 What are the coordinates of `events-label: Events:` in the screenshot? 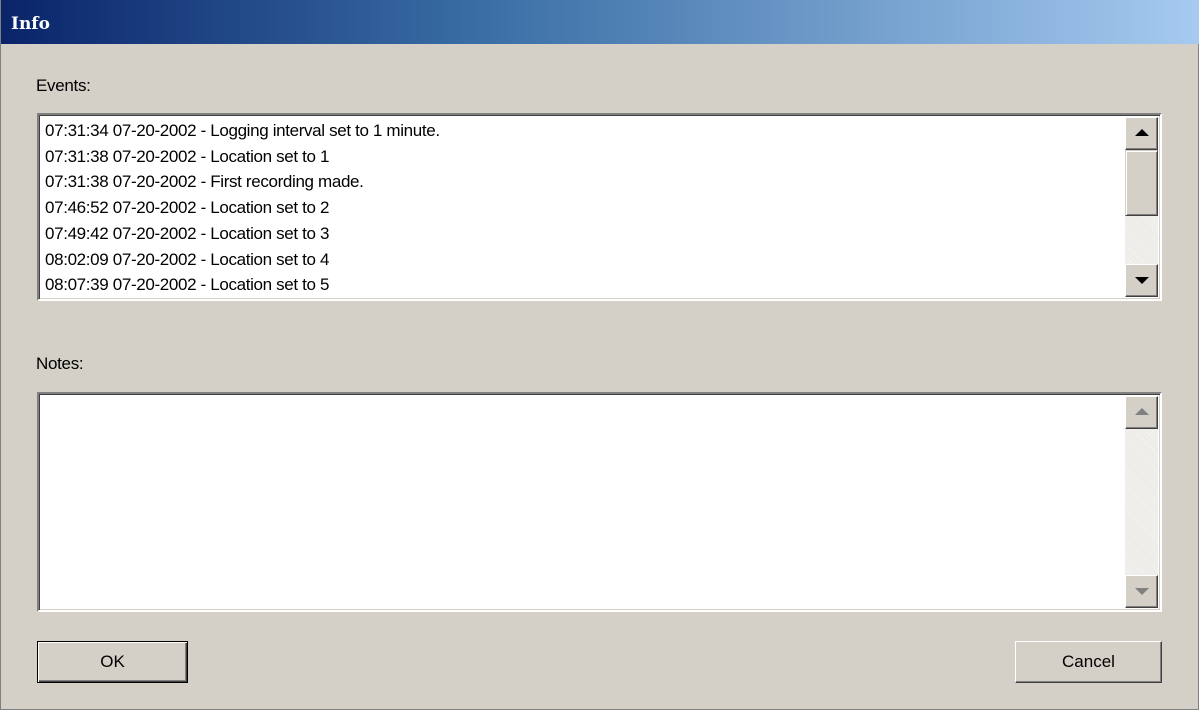 It's located at (63, 85).